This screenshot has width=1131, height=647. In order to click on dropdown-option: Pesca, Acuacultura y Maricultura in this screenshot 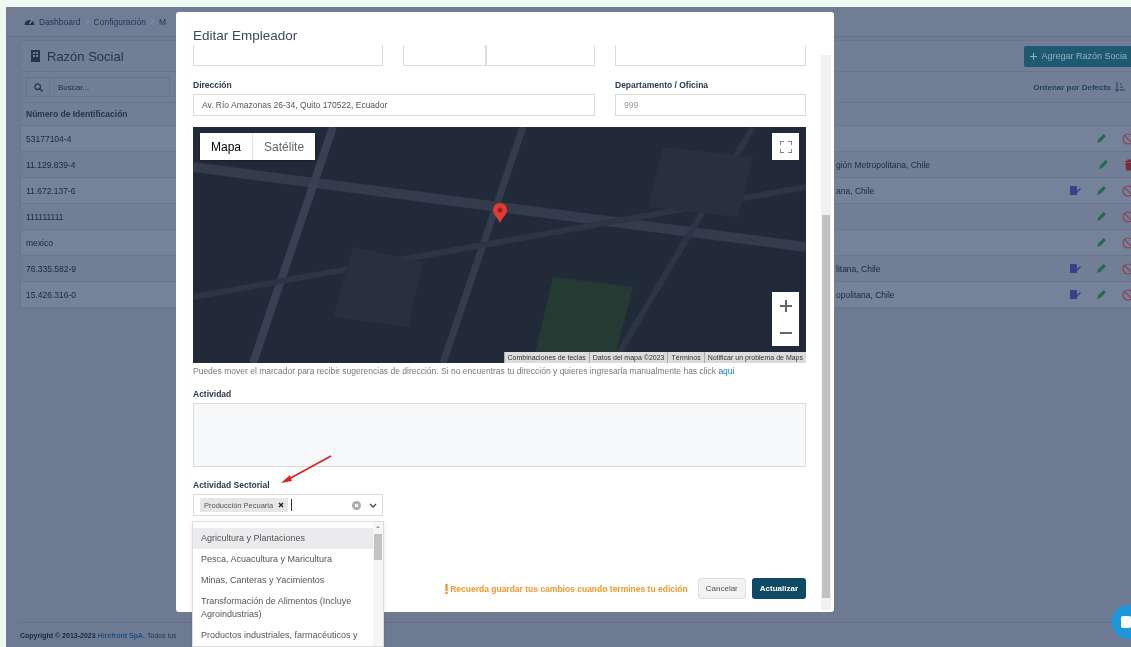, I will do `click(283, 559)`.